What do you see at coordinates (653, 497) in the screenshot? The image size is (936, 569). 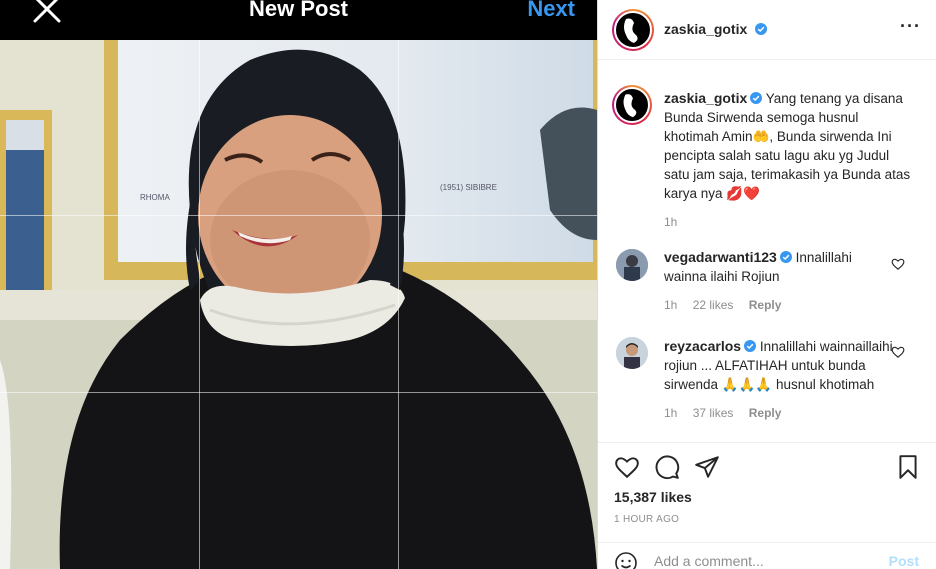 I see `likes-count: 15,387 likes` at bounding box center [653, 497].